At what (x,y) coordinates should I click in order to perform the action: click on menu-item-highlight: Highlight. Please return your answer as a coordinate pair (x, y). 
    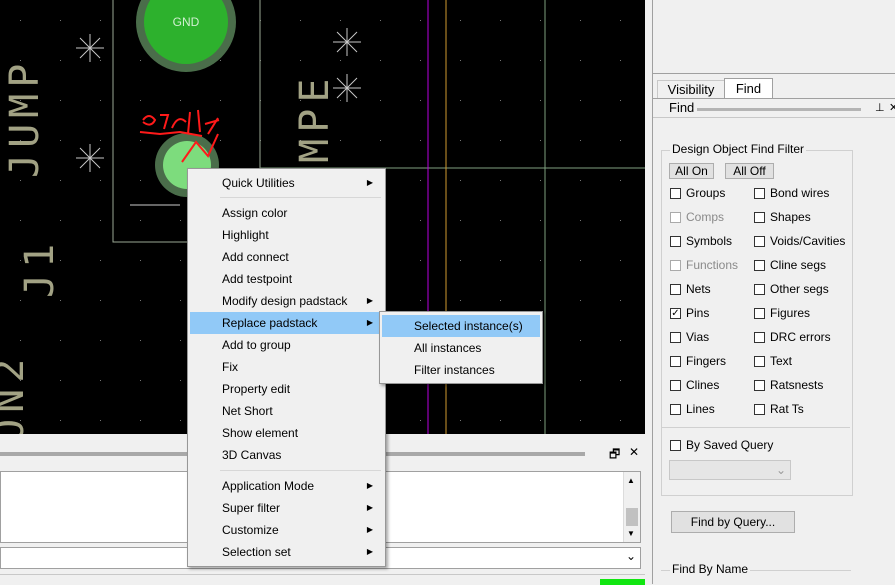
    Looking at the image, I should click on (286, 235).